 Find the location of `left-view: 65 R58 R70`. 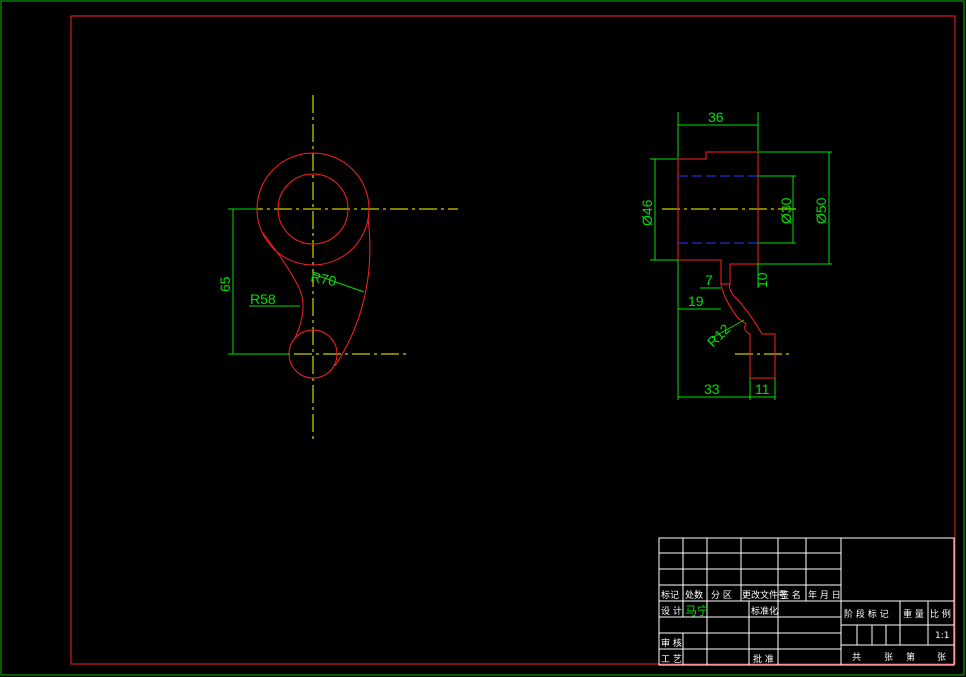

left-view: 65 R58 R70 is located at coordinates (337, 267).